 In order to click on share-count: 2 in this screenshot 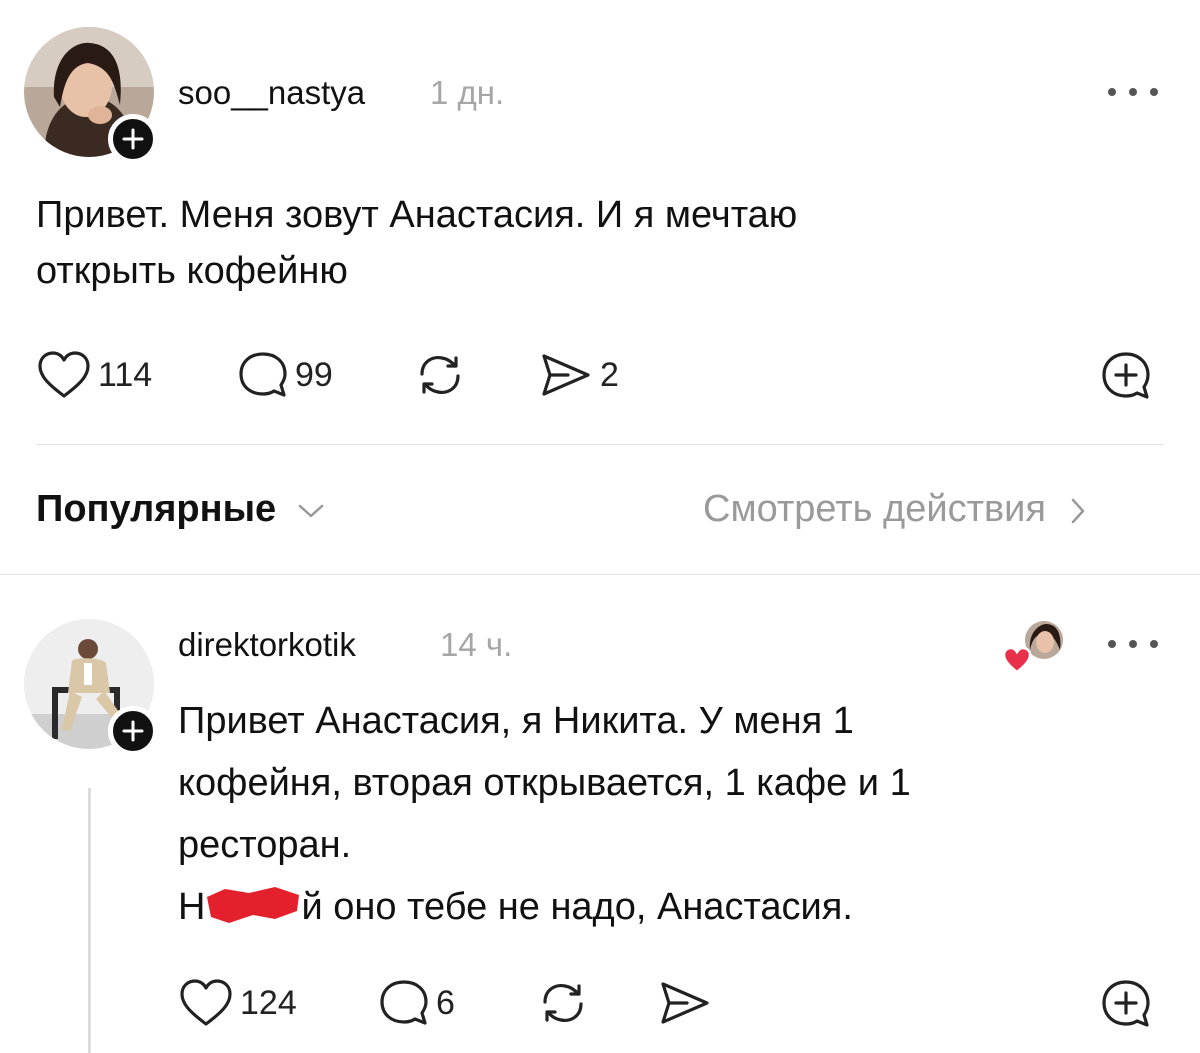, I will do `click(609, 374)`.